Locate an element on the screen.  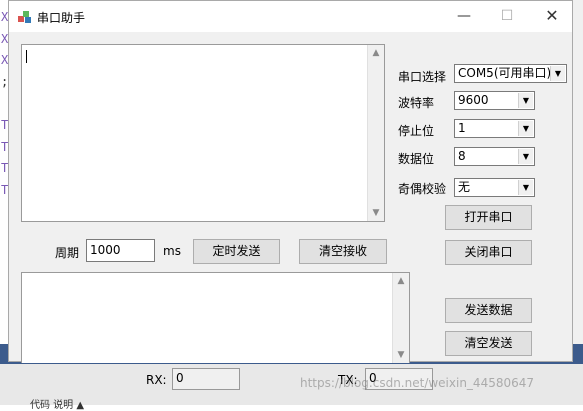
data-bits-label: 数据位 is located at coordinates (416, 159).